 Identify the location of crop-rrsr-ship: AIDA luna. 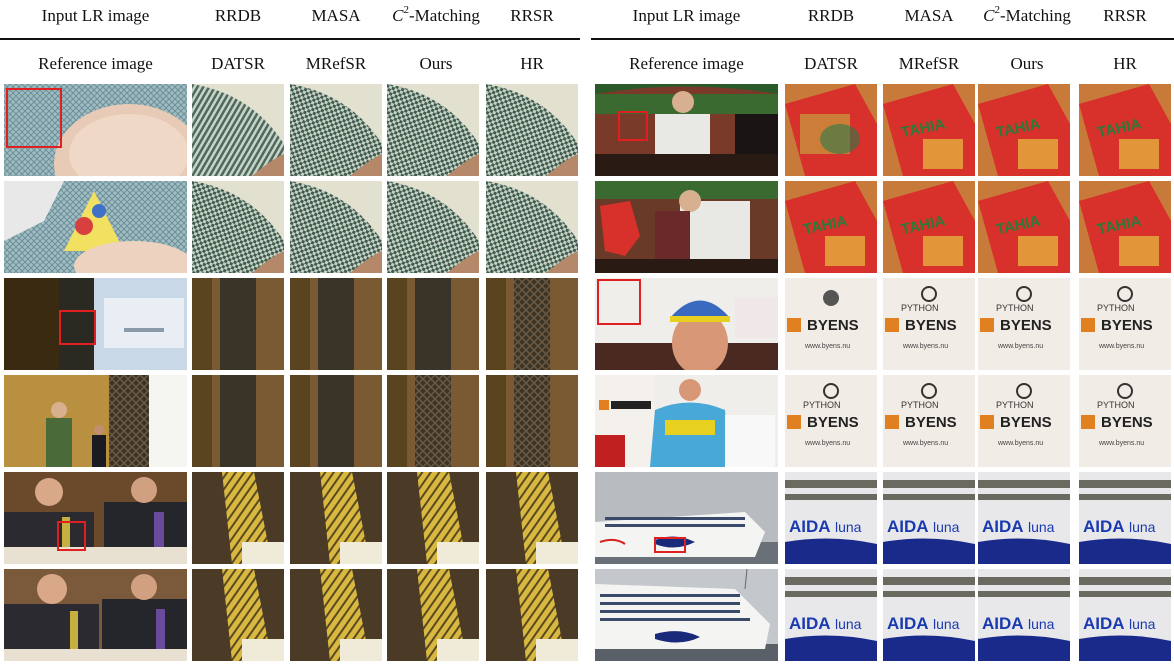
(1125, 518).